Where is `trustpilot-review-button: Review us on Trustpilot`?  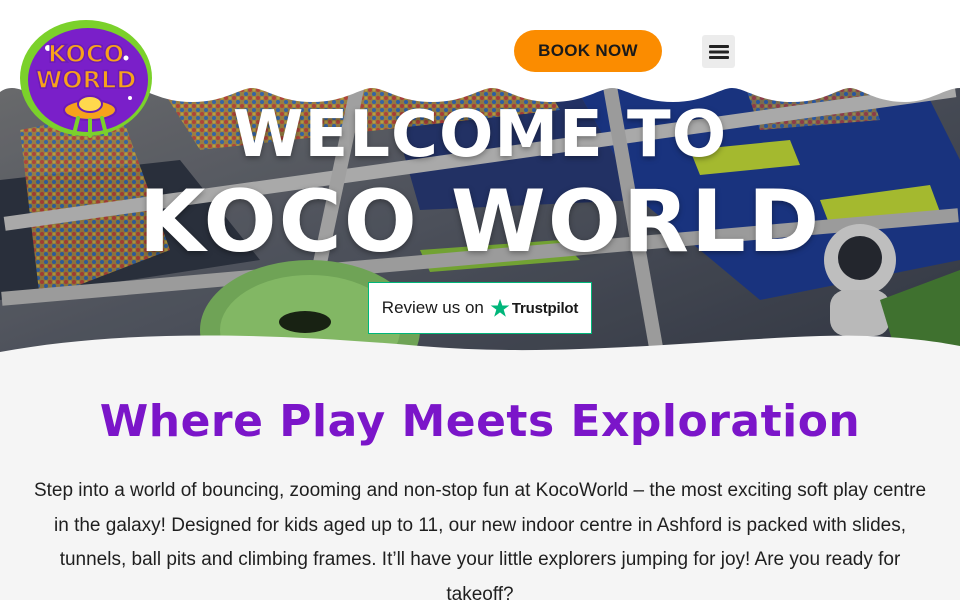
trustpilot-review-button: Review us on Trustpilot is located at coordinates (480, 308).